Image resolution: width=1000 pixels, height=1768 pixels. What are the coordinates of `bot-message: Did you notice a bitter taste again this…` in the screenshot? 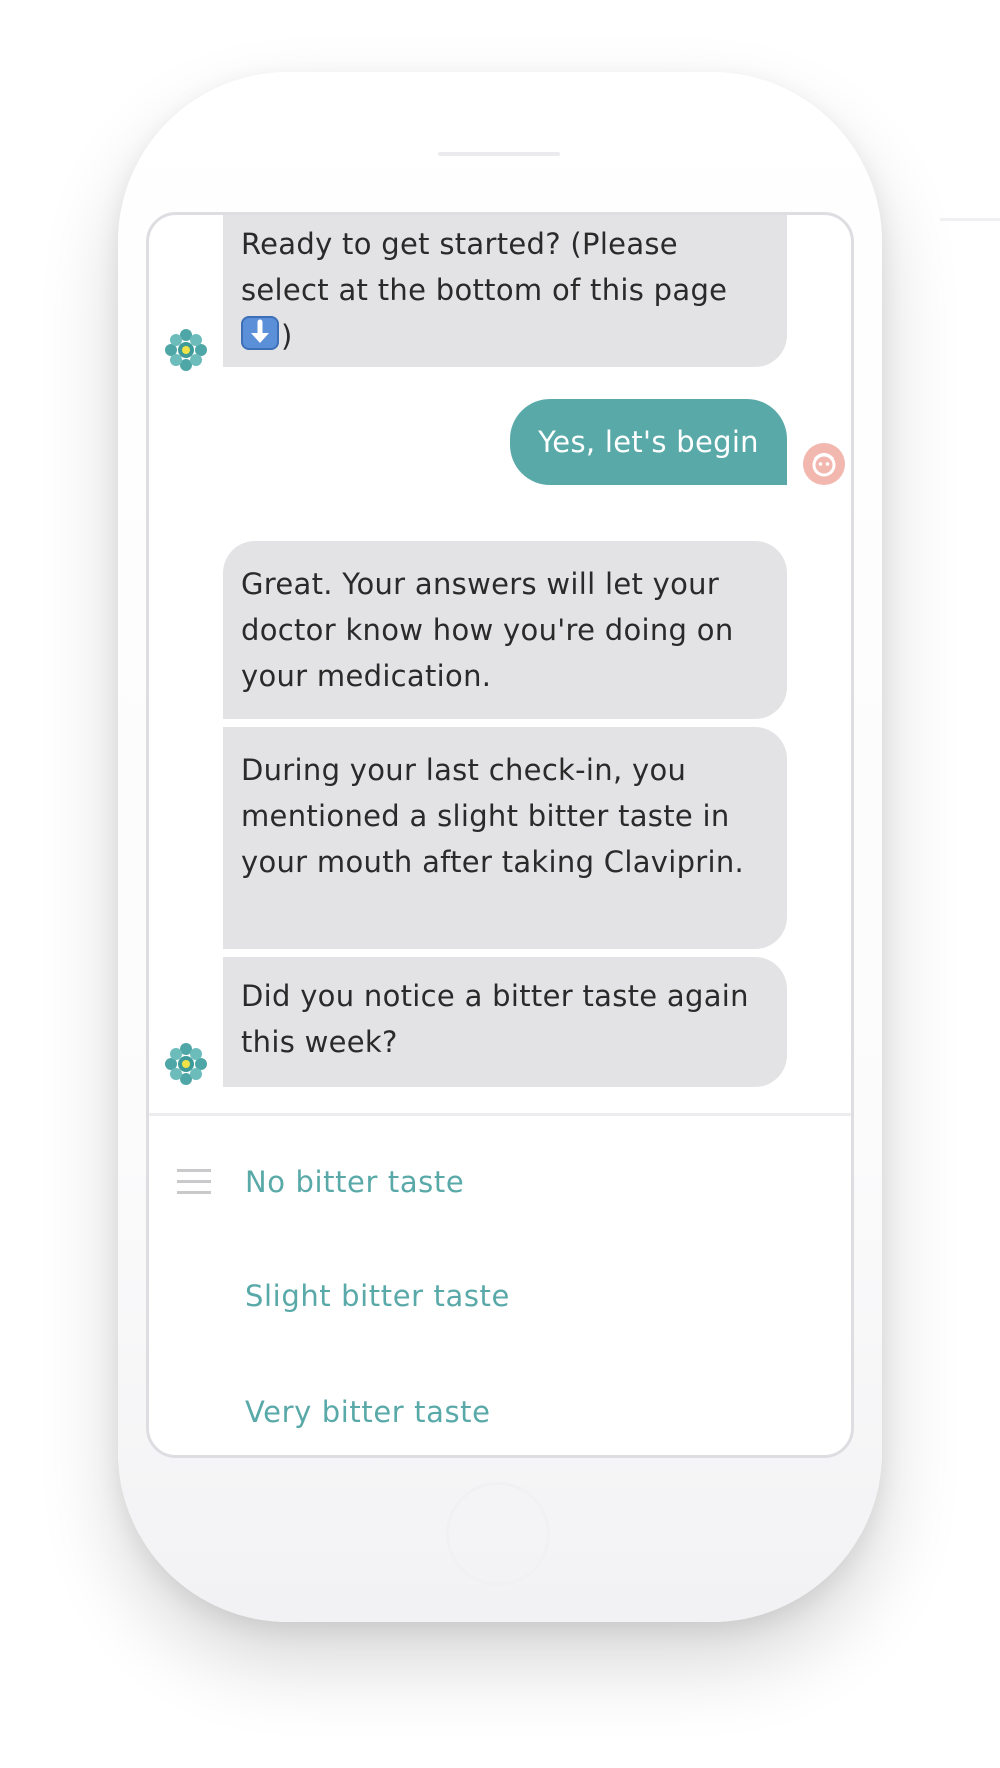 It's located at (505, 1022).